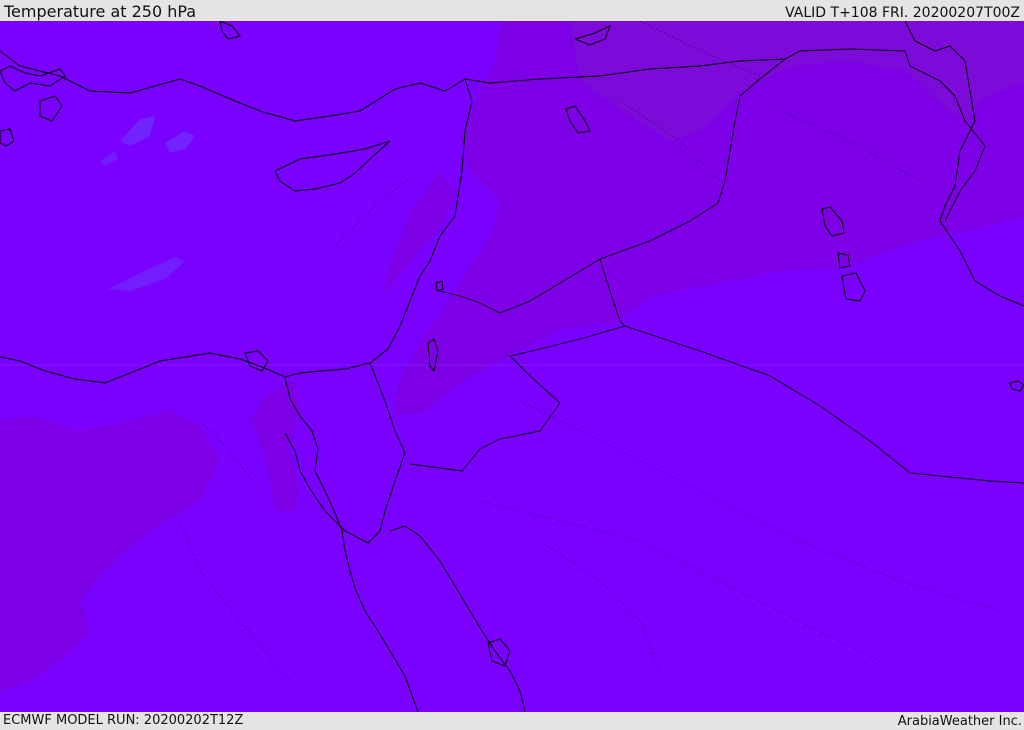  Describe the element at coordinates (959, 721) in the screenshot. I see `credit: ArabiaWeather Inc.` at that location.